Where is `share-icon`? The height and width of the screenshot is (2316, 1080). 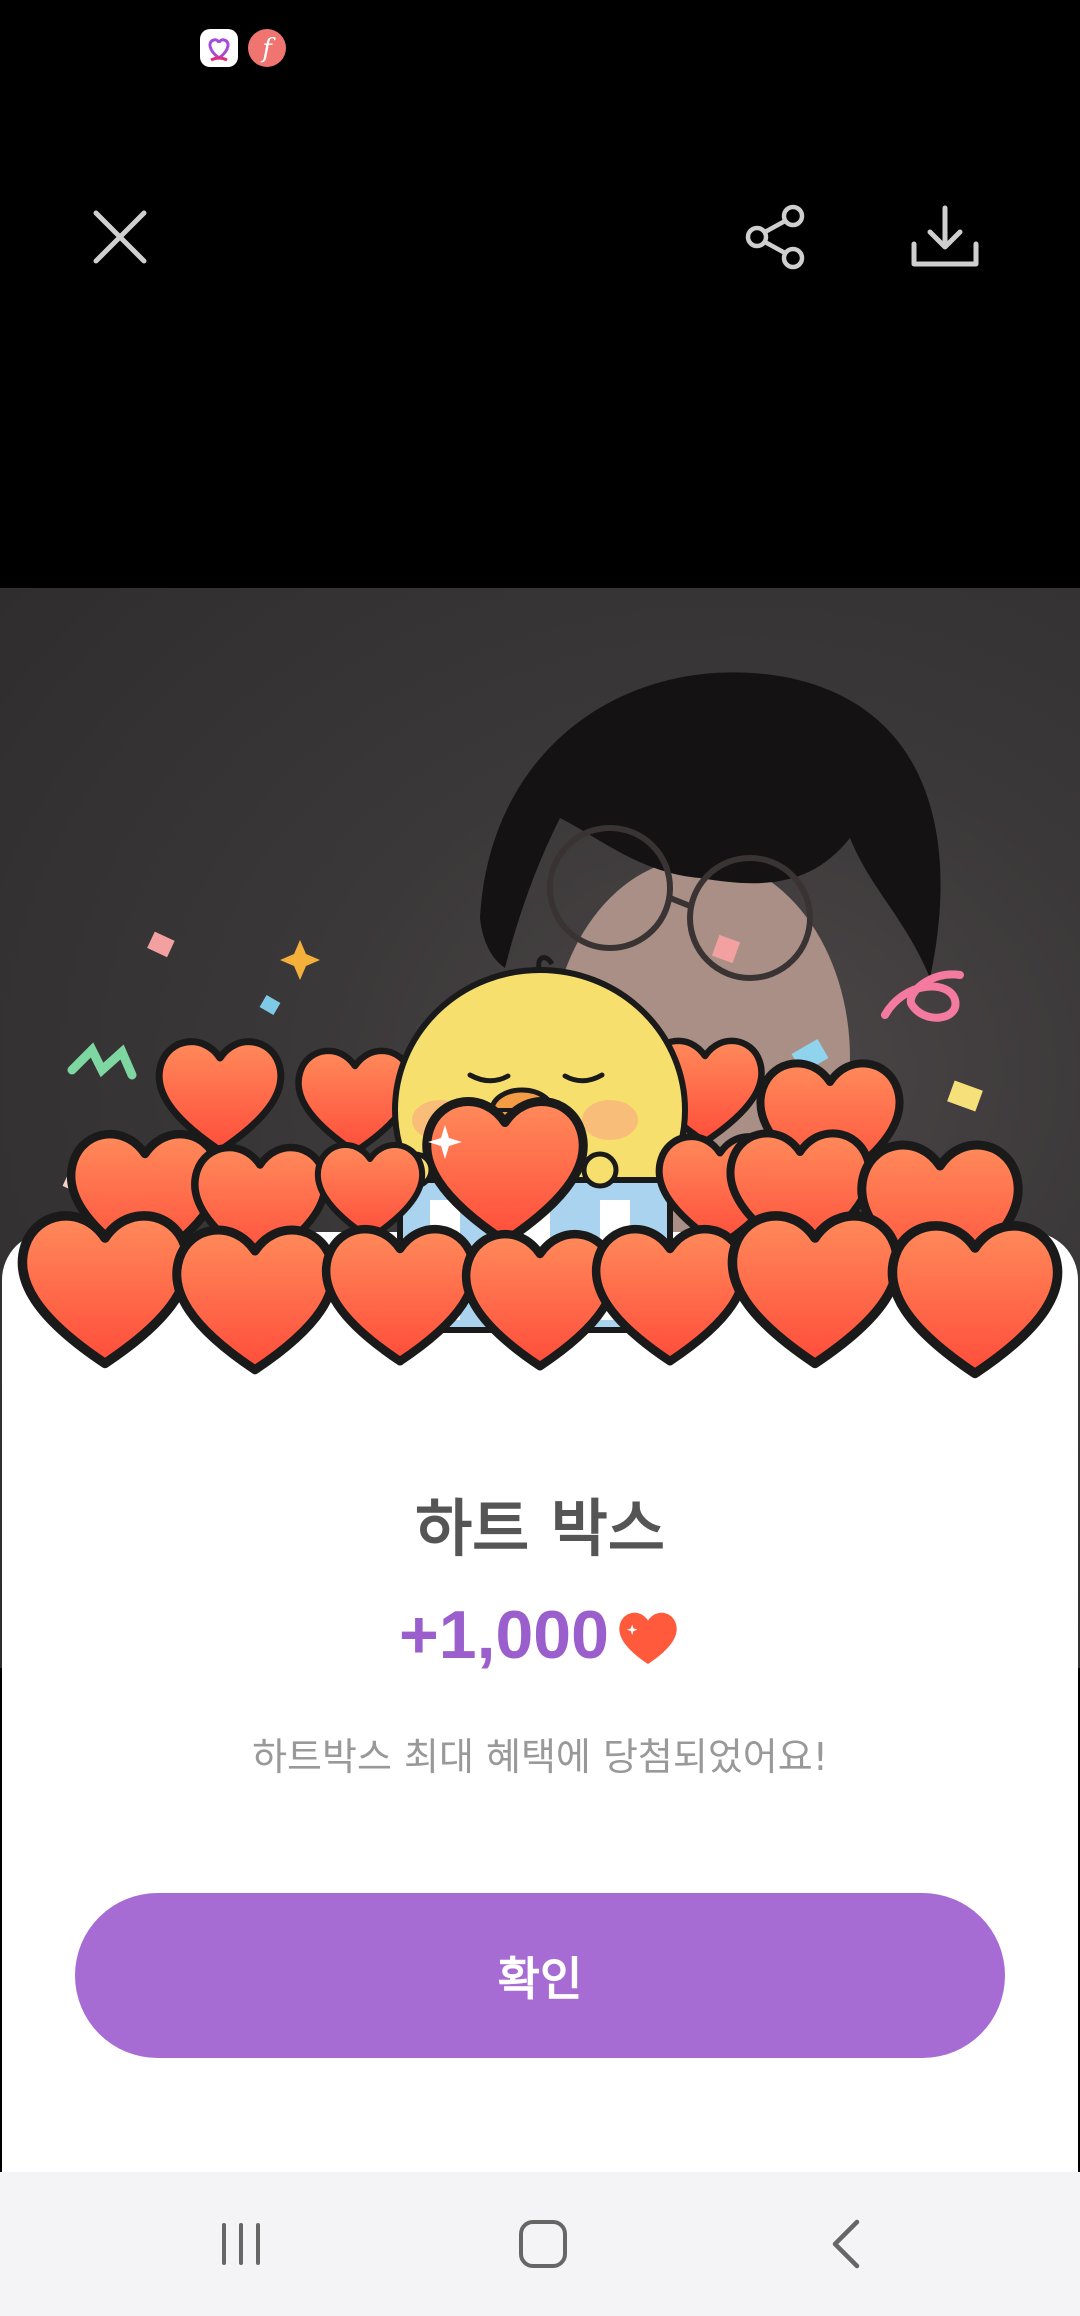
share-icon is located at coordinates (775, 237).